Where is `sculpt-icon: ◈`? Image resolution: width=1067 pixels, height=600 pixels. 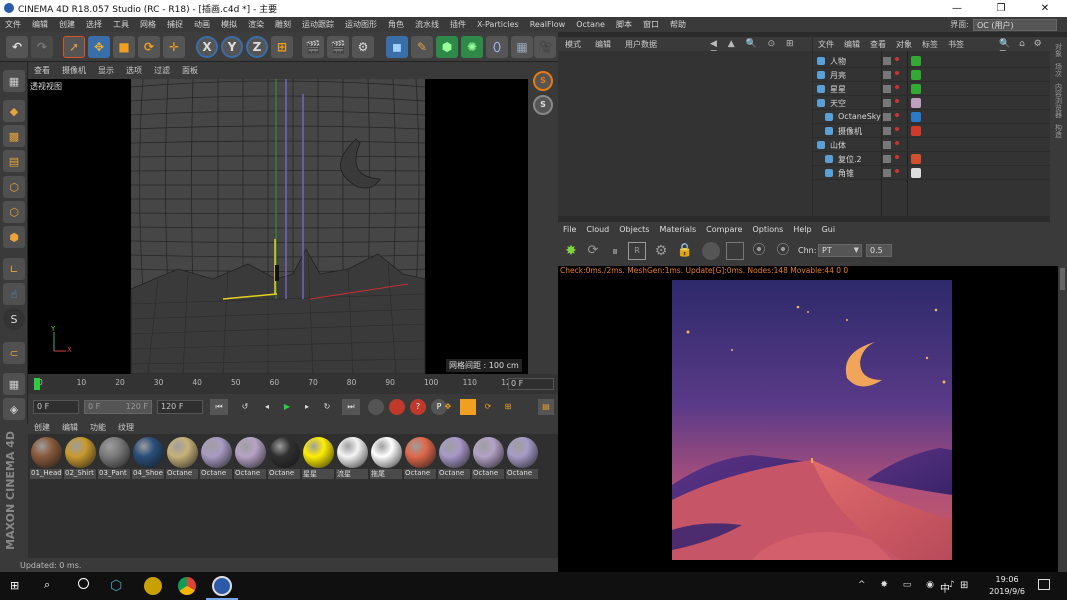 sculpt-icon: ◈ is located at coordinates (14, 409).